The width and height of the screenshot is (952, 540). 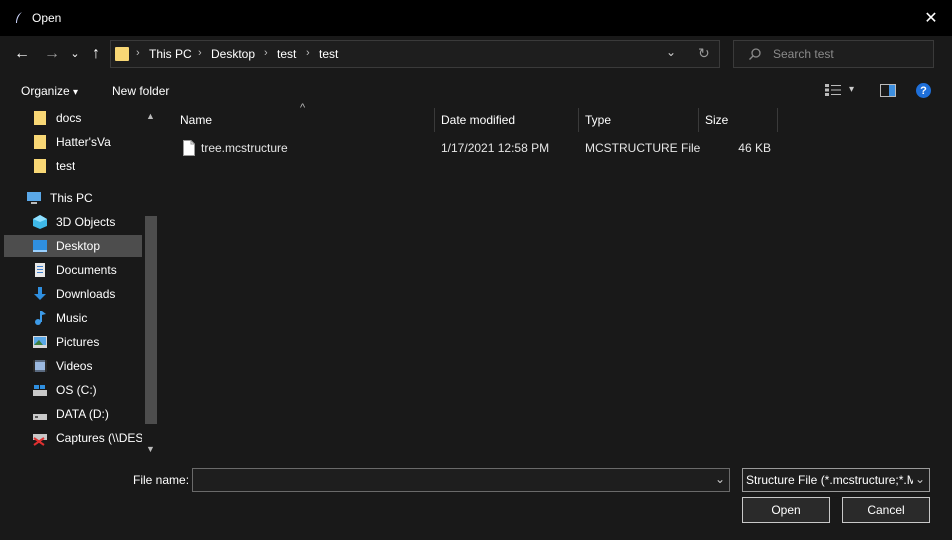 What do you see at coordinates (40, 222) in the screenshot?
I see `cube-icon` at bounding box center [40, 222].